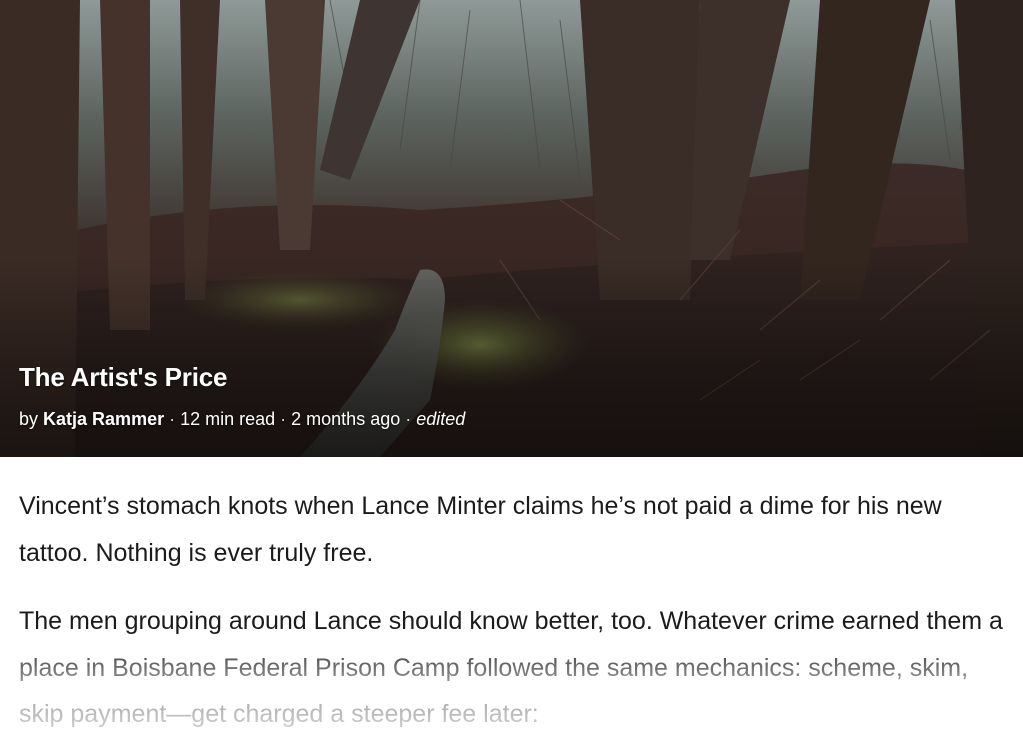  What do you see at coordinates (441, 419) in the screenshot?
I see `edited-status: edited` at bounding box center [441, 419].